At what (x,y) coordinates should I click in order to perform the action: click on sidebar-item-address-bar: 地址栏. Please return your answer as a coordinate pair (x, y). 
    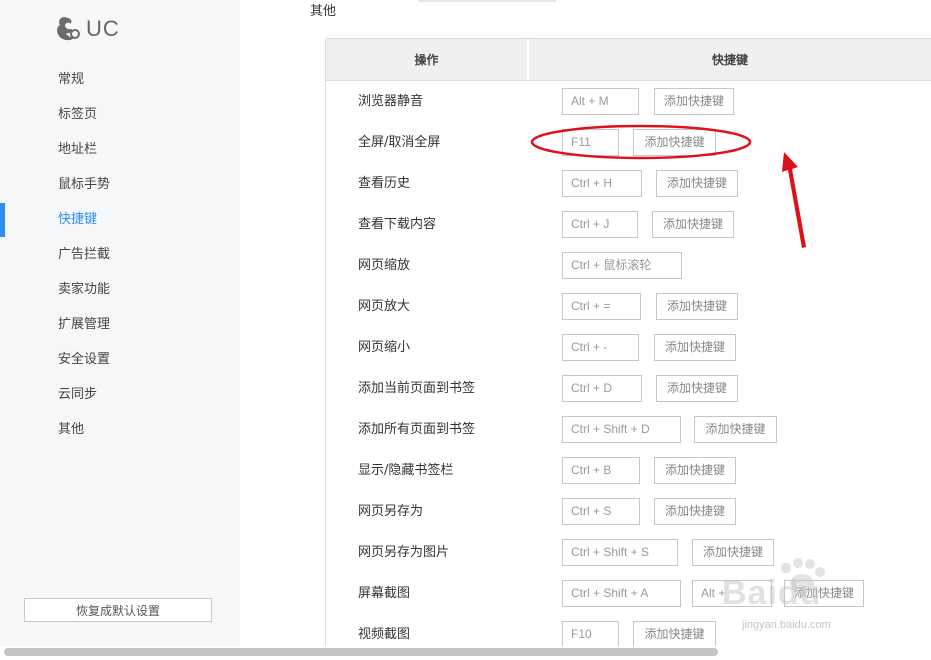
    Looking at the image, I should click on (120, 149).